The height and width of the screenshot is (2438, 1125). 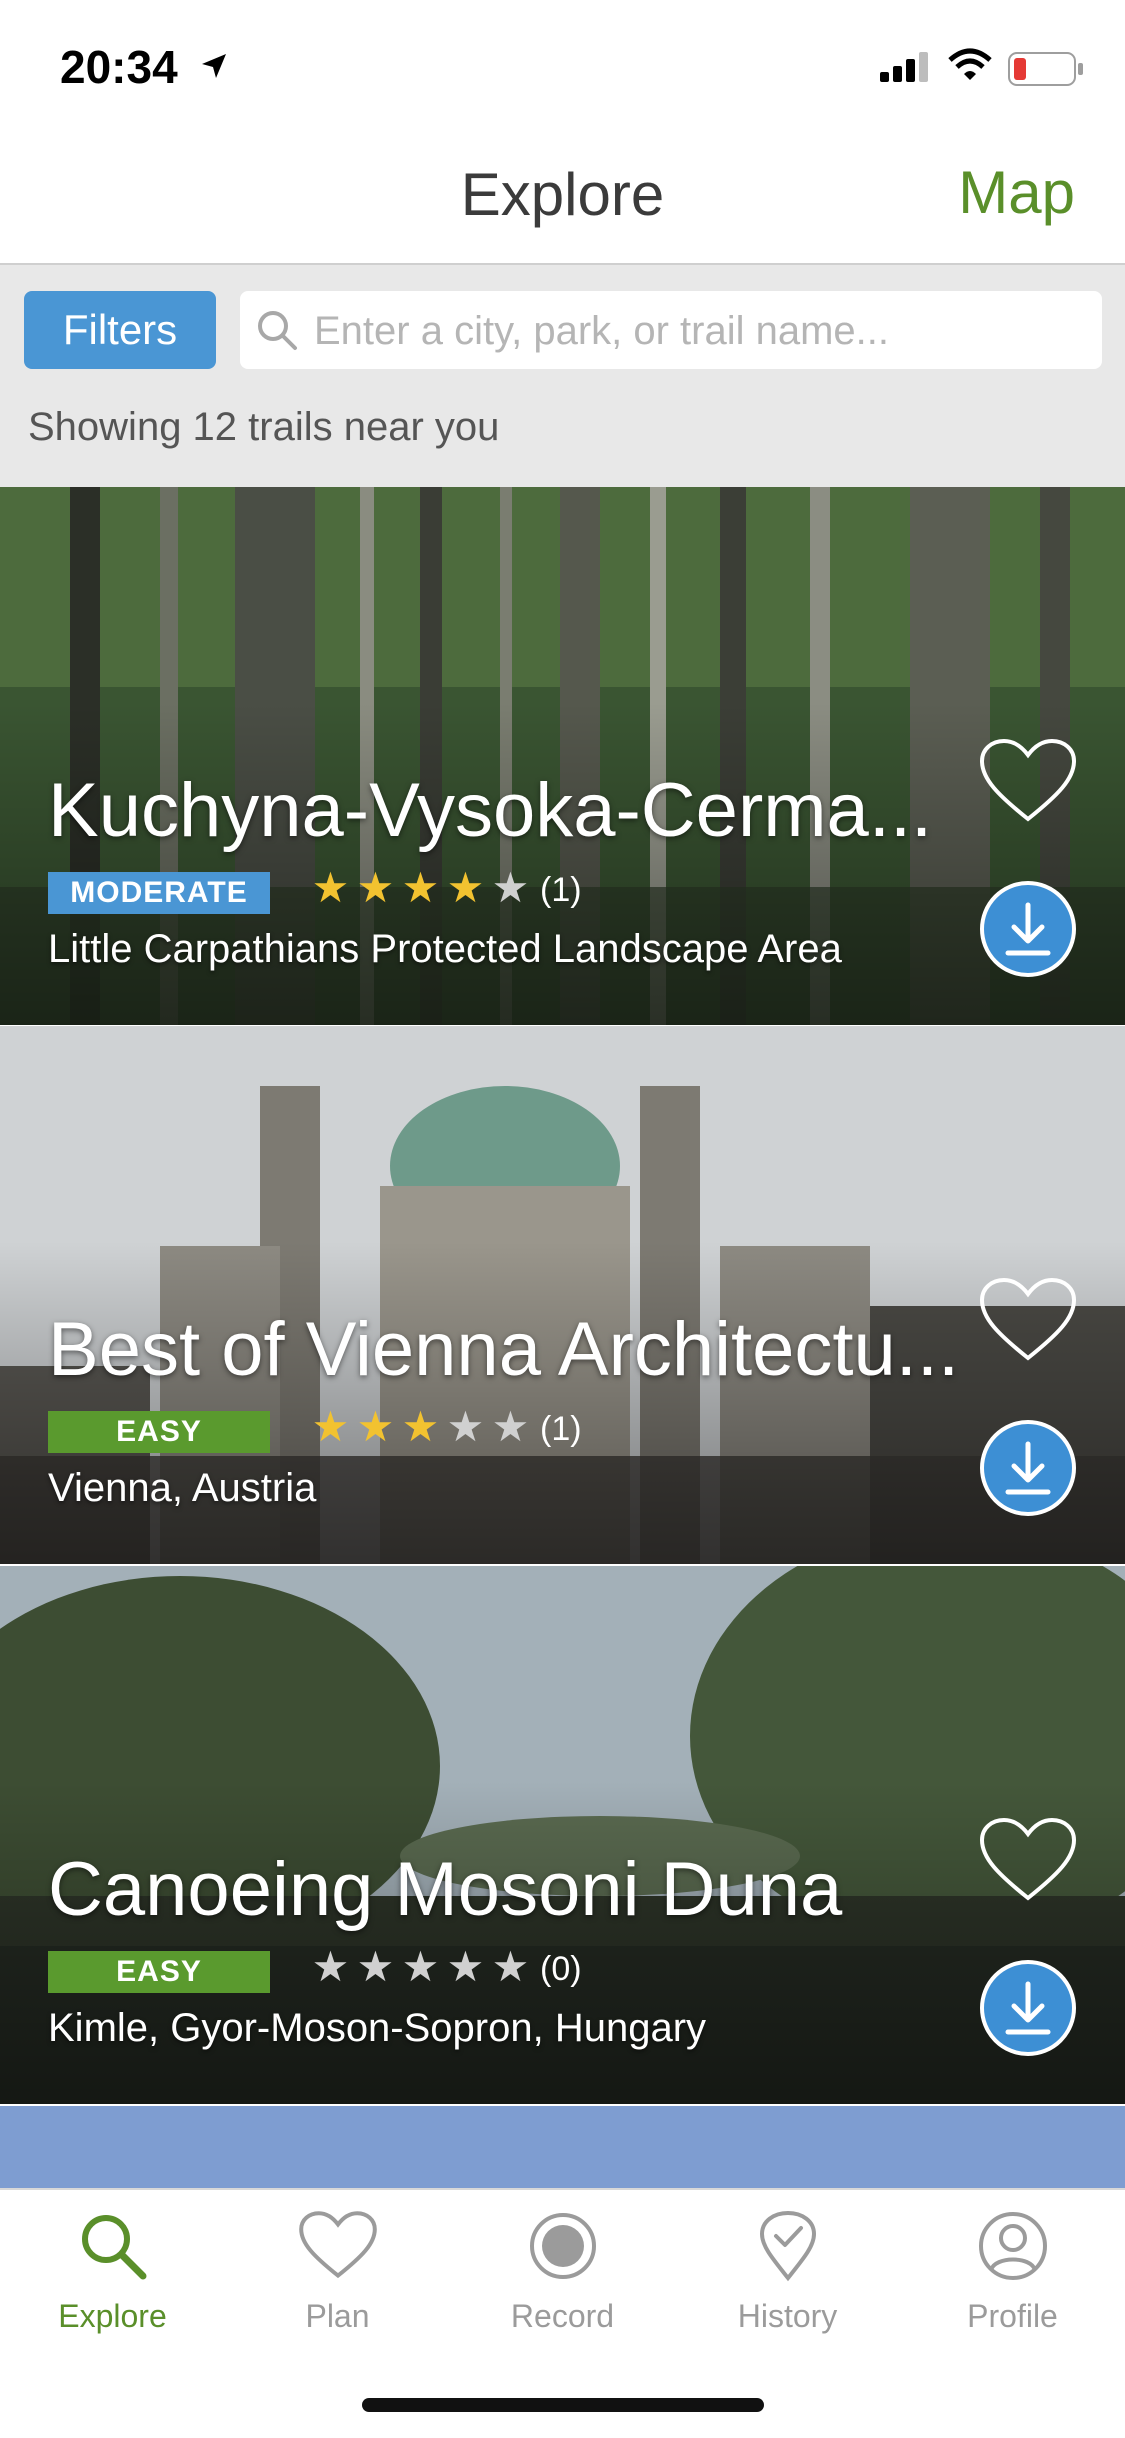 I want to click on rating-count: (0), so click(x=561, y=1969).